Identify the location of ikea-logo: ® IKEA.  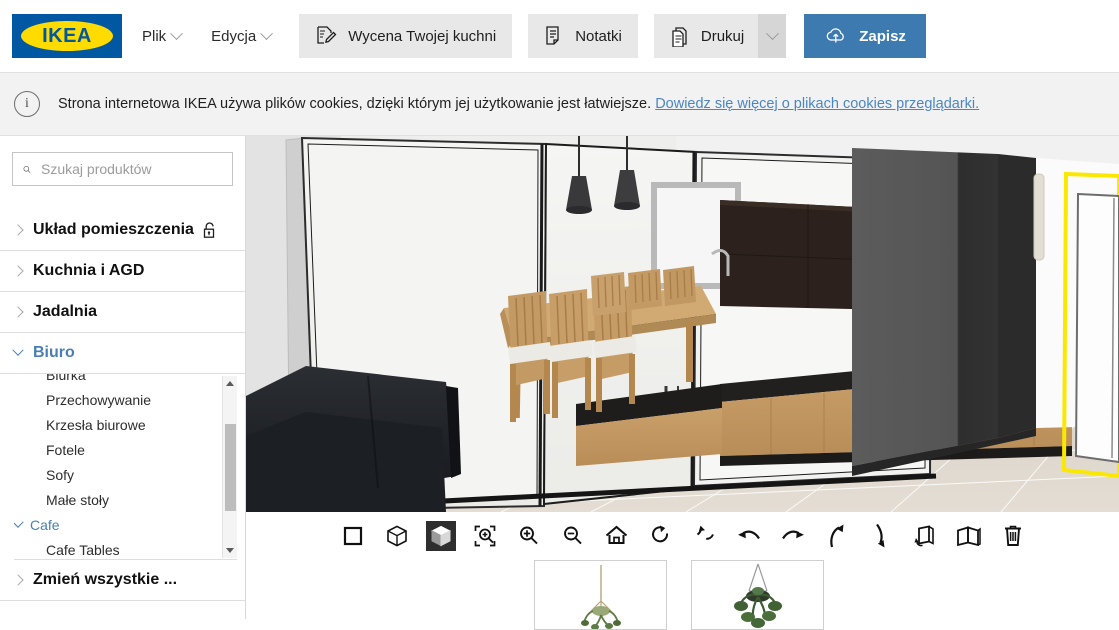
(67, 36).